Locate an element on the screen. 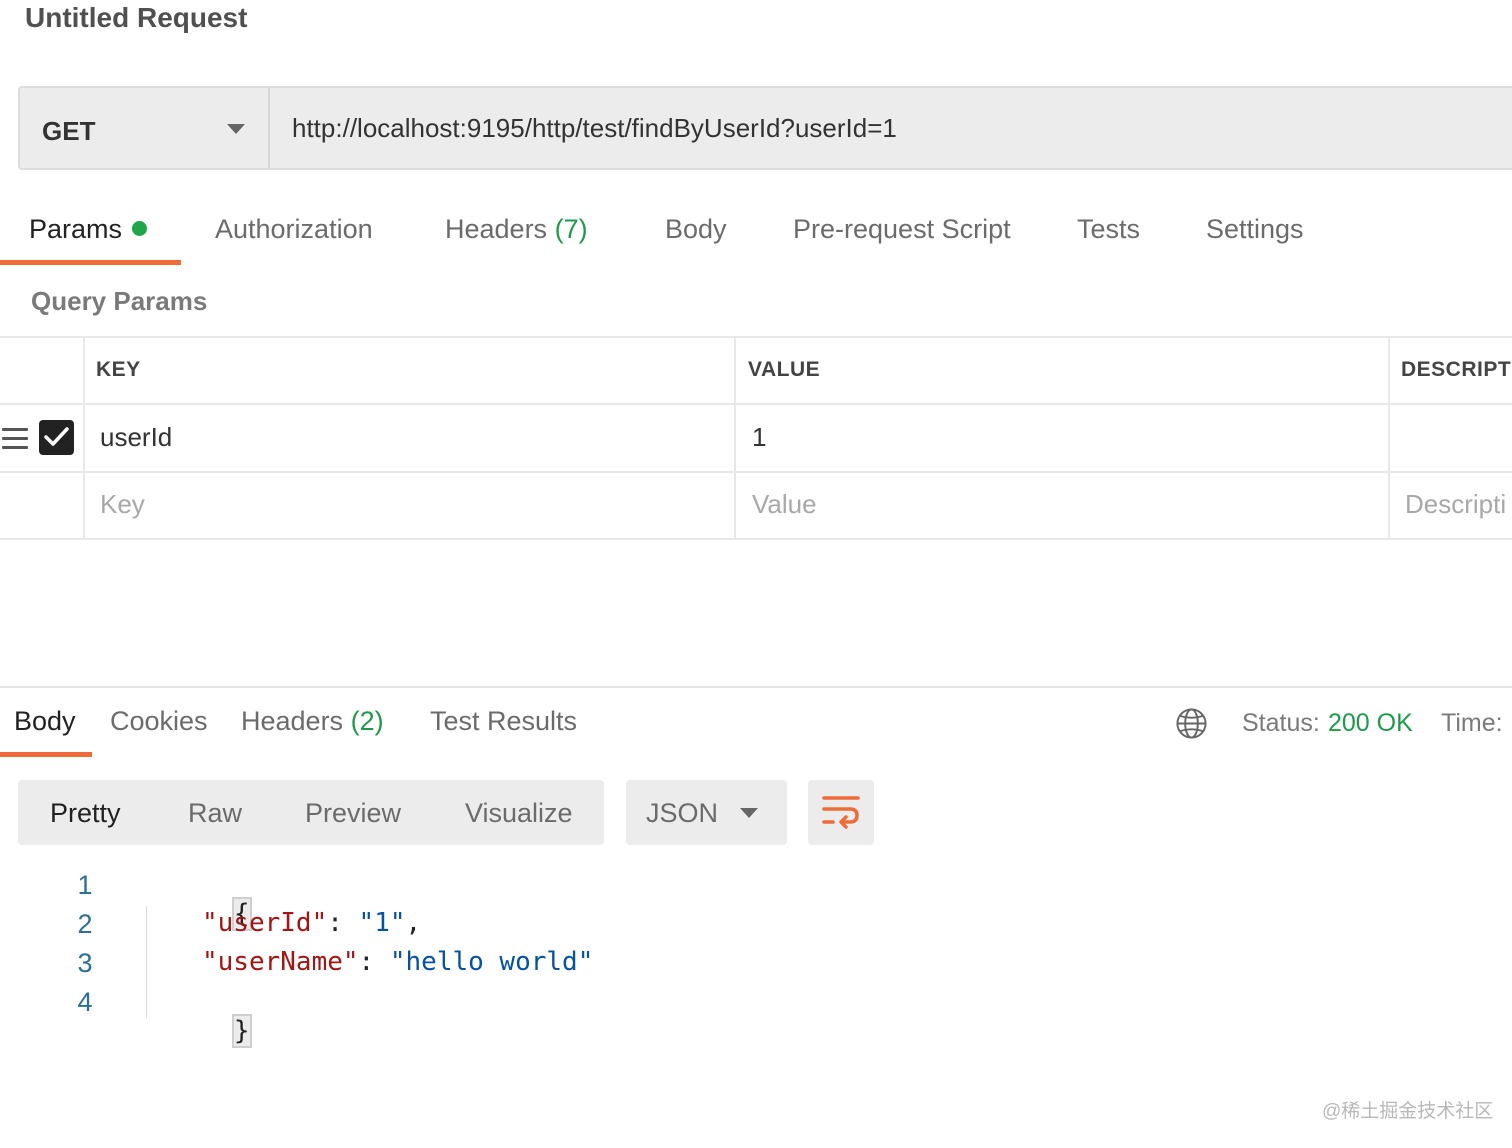 The height and width of the screenshot is (1148, 1512). response-divider is located at coordinates (756, 687).